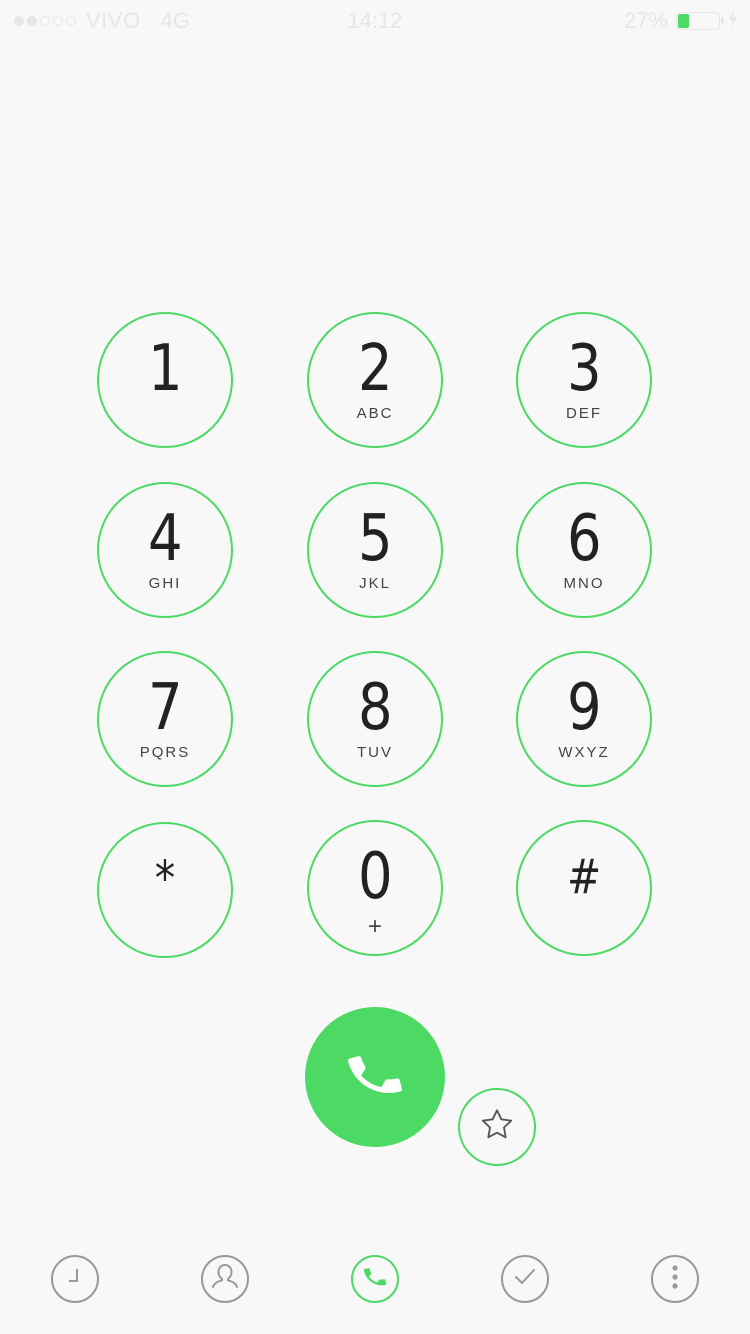  Describe the element at coordinates (375, 20) in the screenshot. I see `status-bar: VIVO 4G 14:12 27%` at that location.